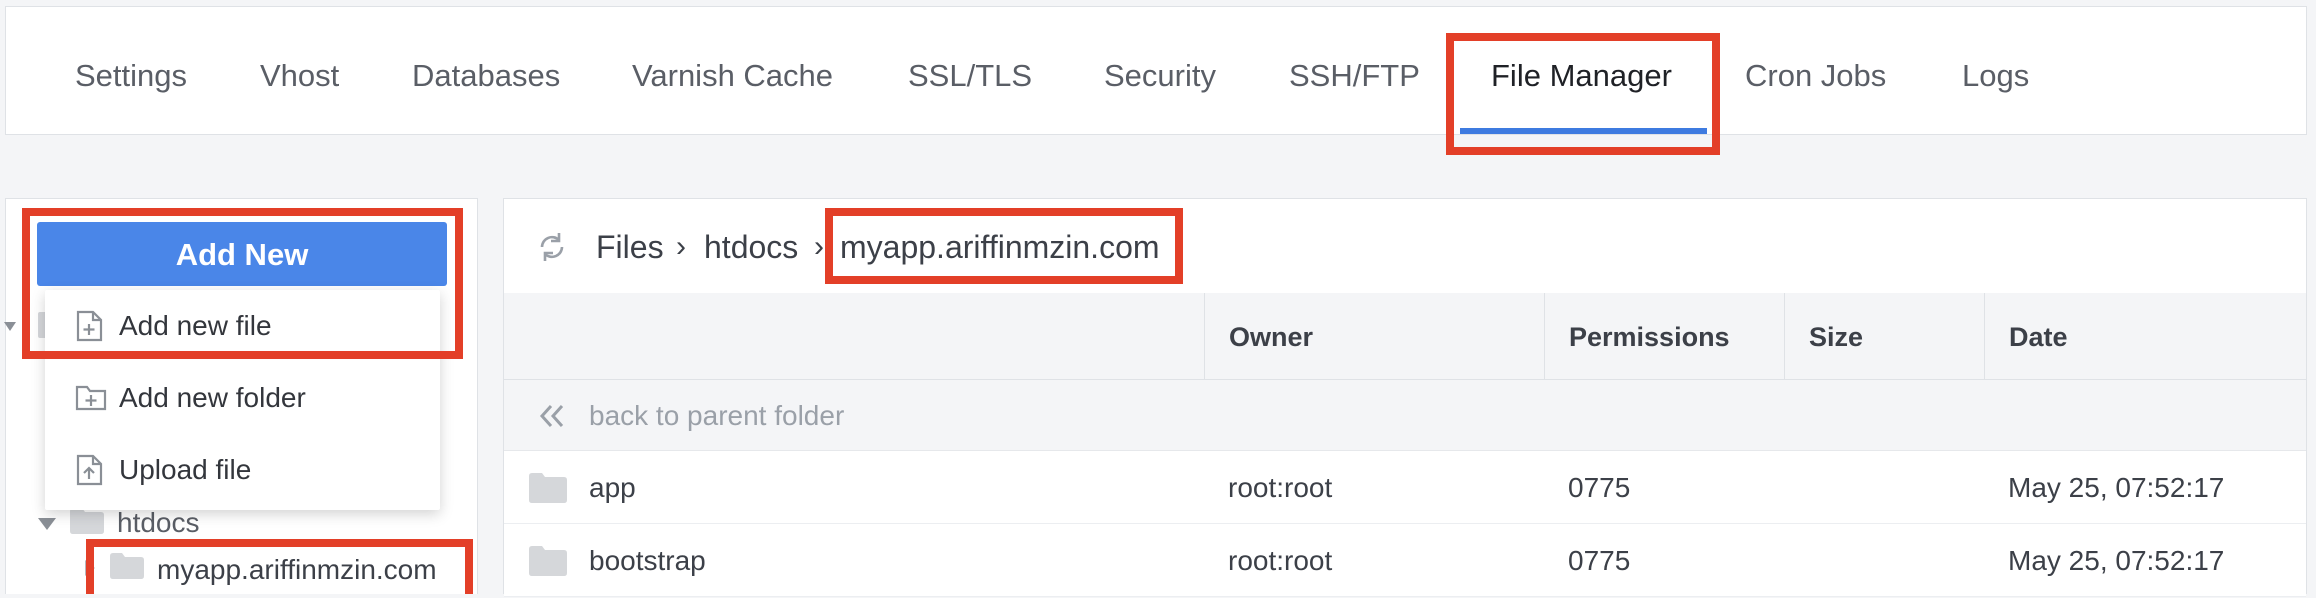  I want to click on refresh-icon, so click(552, 247).